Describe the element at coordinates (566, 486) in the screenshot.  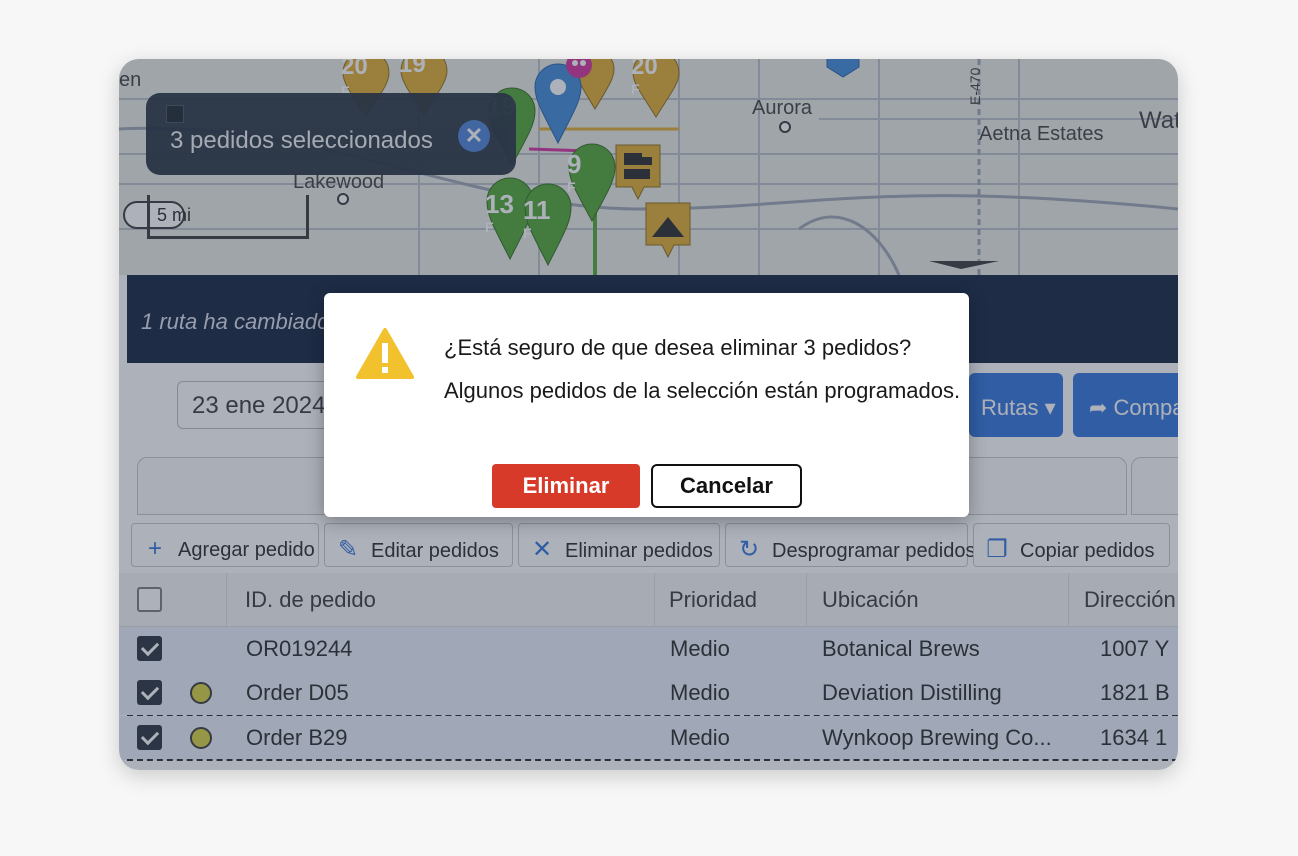
I see `confirm-delete-button: Eliminar` at that location.